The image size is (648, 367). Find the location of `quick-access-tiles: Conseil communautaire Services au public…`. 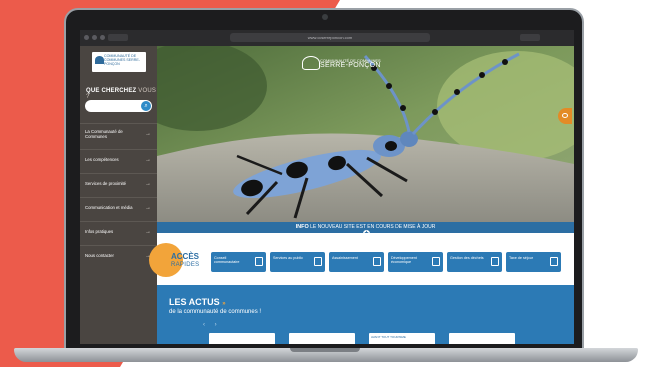

quick-access-tiles: Conseil communautaire Services au public… is located at coordinates (386, 262).